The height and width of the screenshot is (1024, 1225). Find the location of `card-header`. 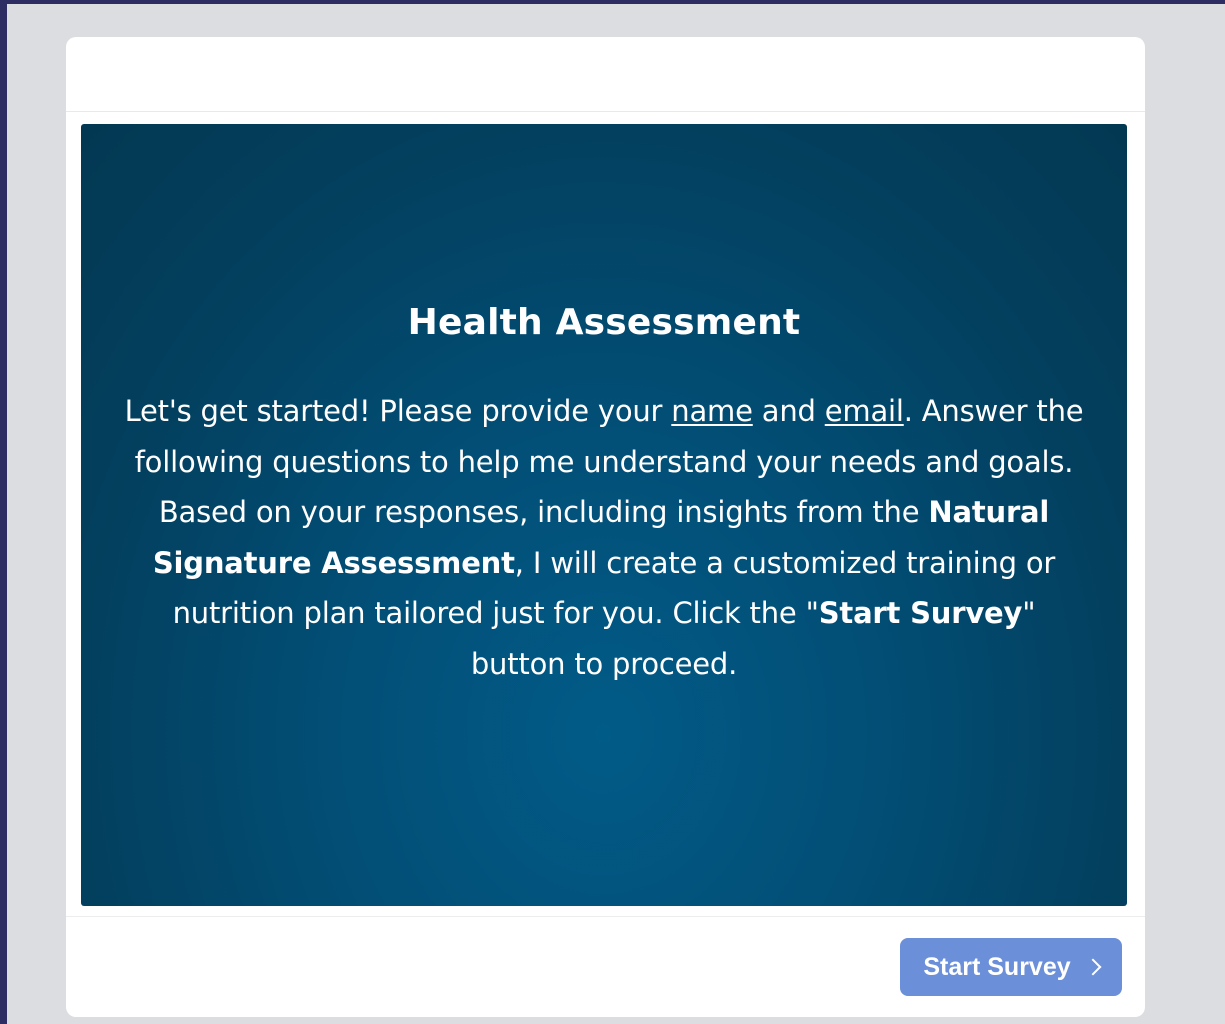

card-header is located at coordinates (605, 74).